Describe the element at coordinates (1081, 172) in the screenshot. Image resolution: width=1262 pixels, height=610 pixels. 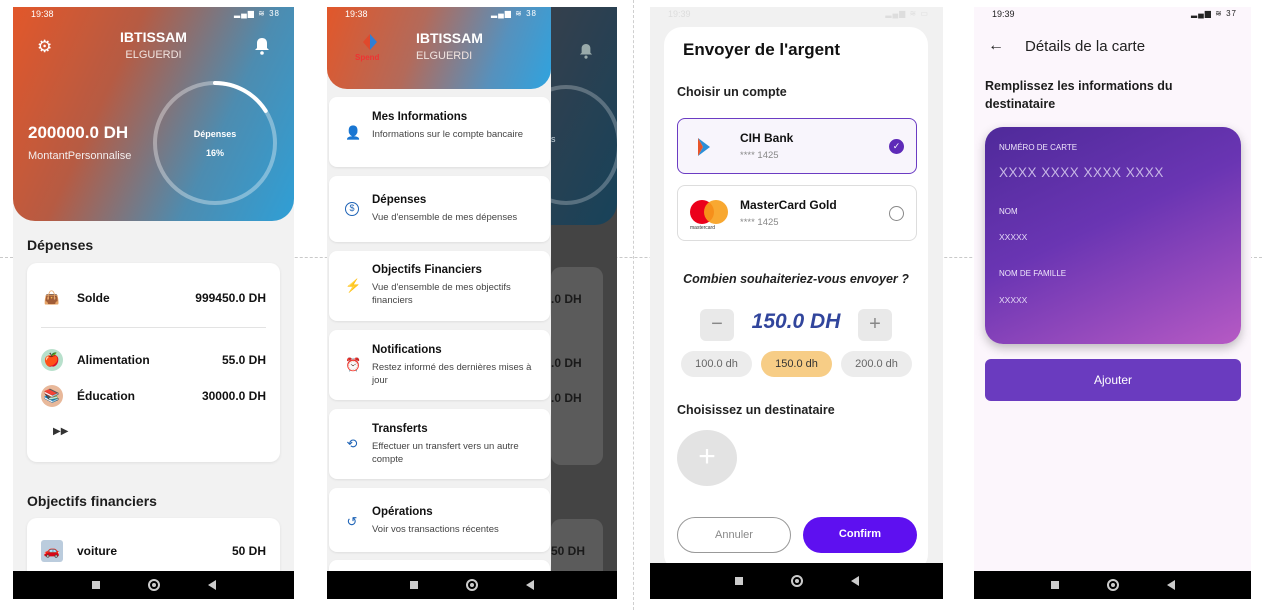
I see `card-number-input: XXXX XXXX XXXX XXXX` at that location.